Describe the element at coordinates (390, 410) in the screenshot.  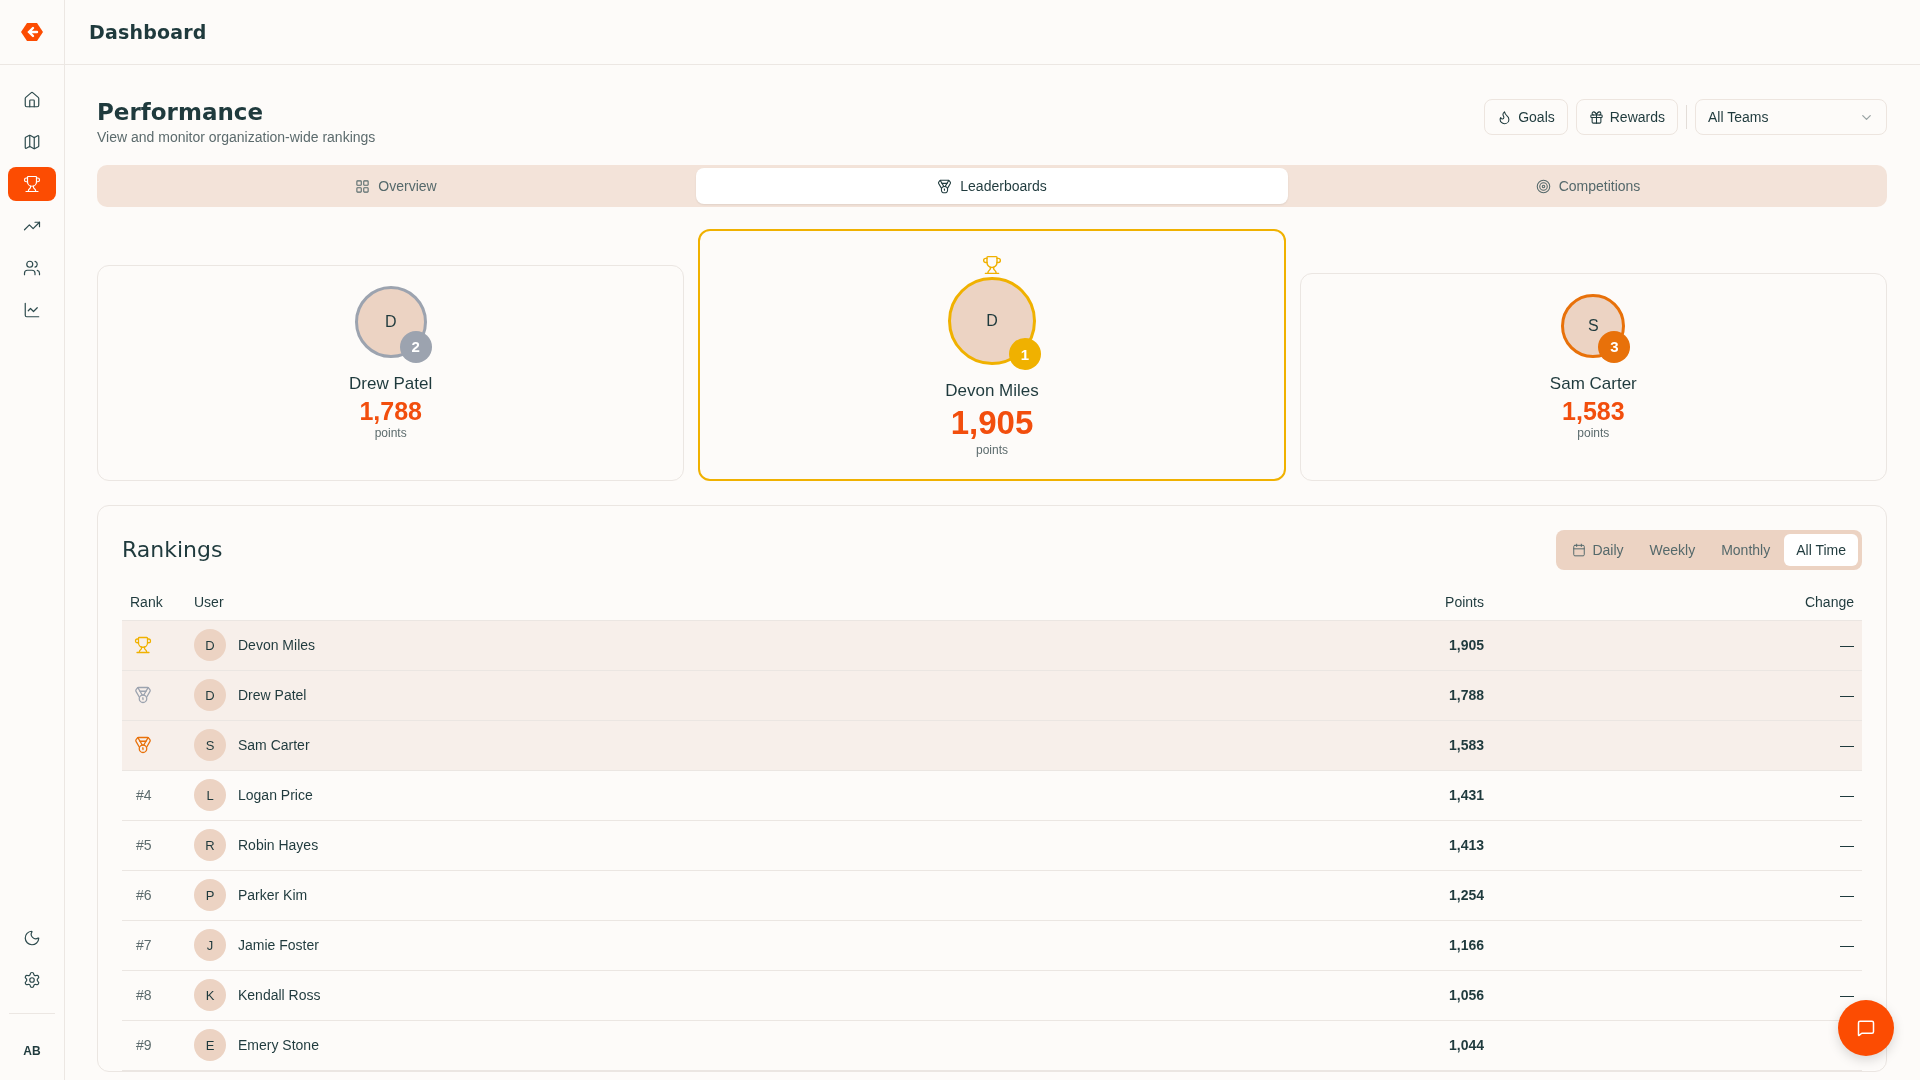
I see `podium-points: 1,788` at that location.